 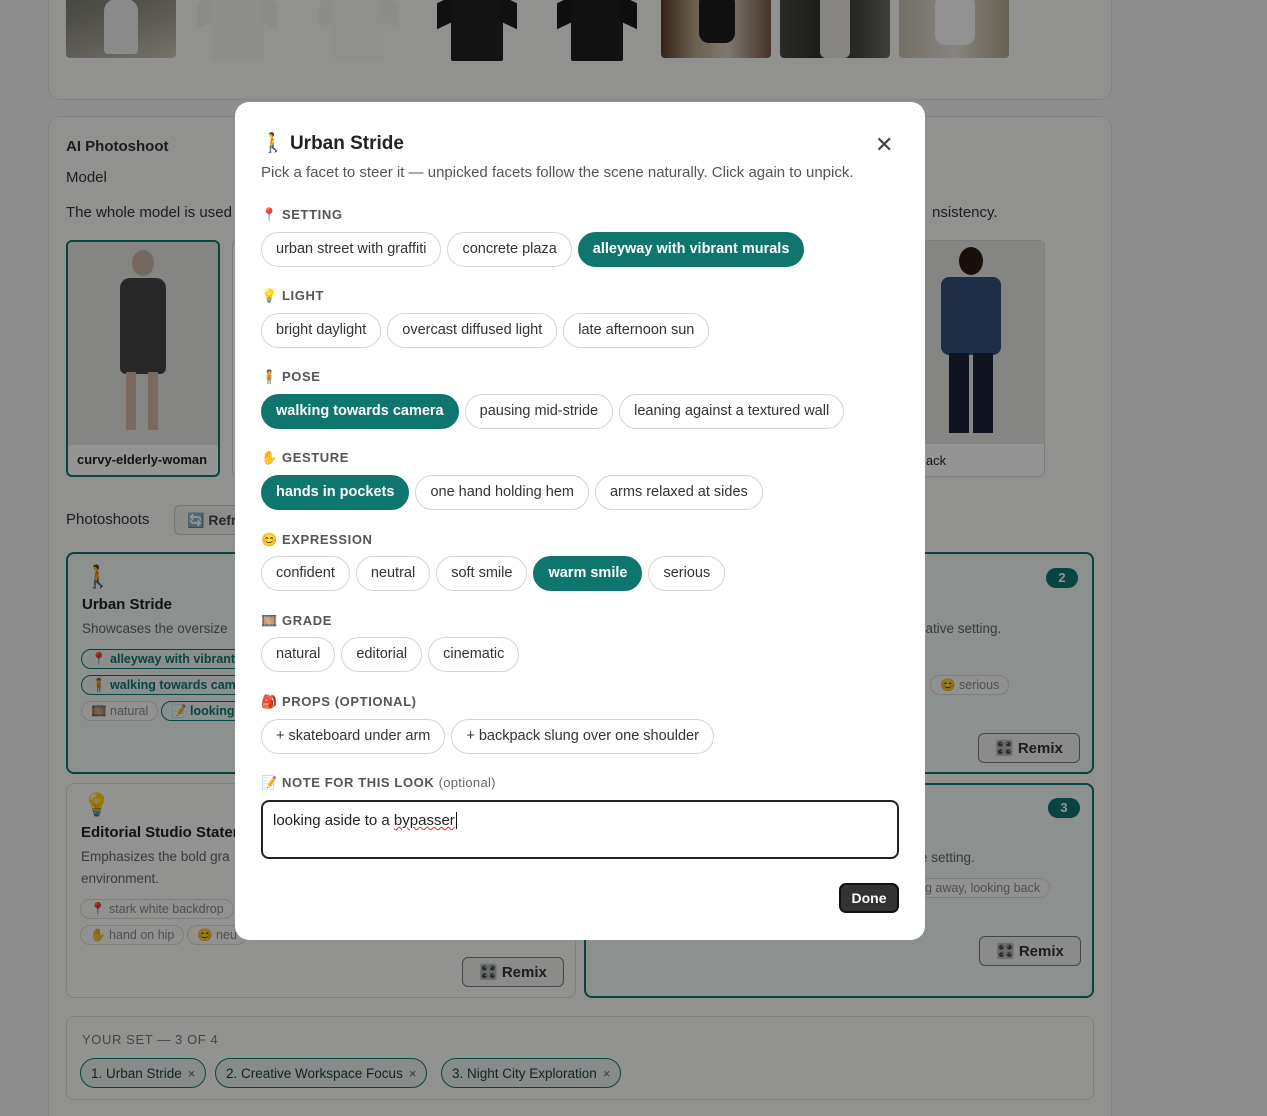 I want to click on facet-chip: leaning against a textured wall, so click(x=732, y=411).